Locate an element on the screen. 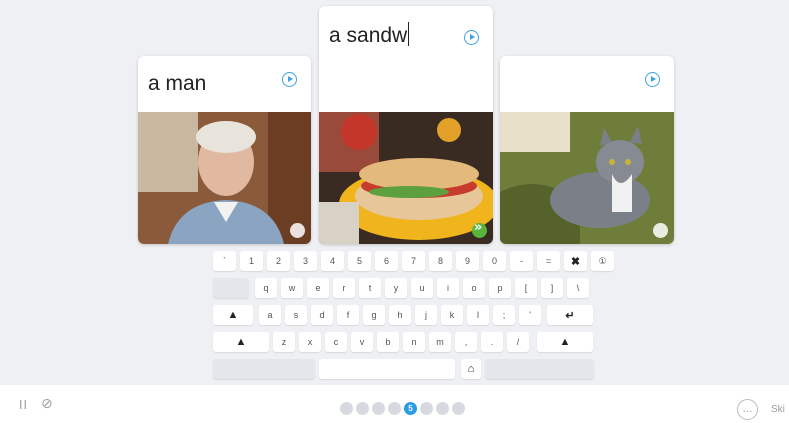 The height and width of the screenshot is (423, 789). key-t: t is located at coordinates (370, 288).